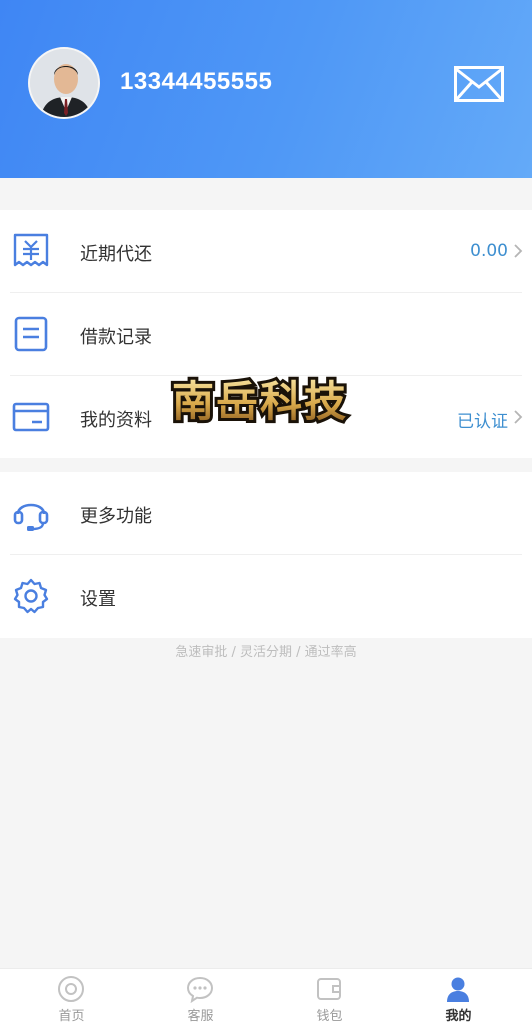 The image size is (532, 1024). I want to click on menu-loan-records: 借款记录, so click(266, 334).